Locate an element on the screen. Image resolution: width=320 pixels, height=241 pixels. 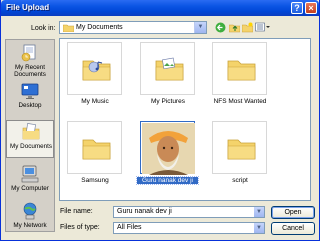
file-label: My Music is located at coordinates (95, 101).